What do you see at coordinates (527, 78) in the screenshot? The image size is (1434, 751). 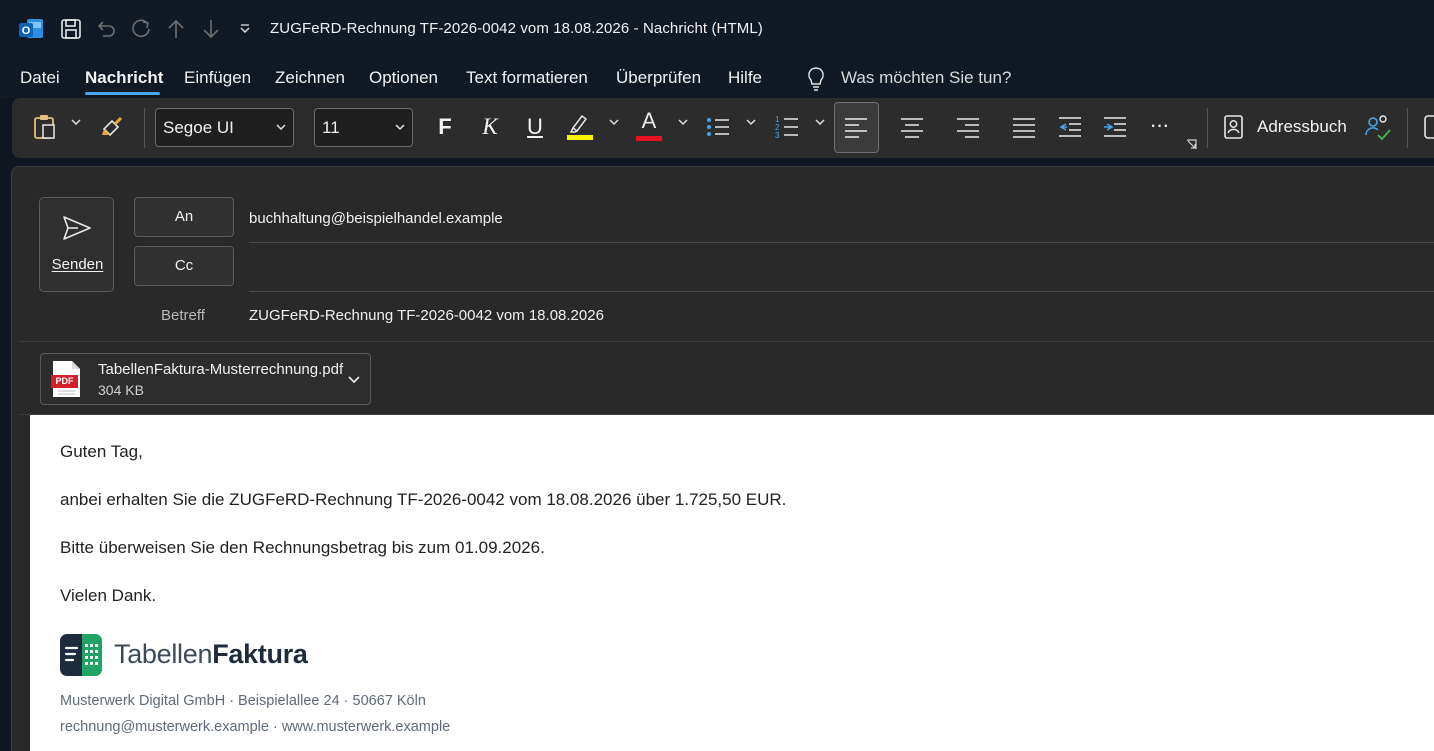 I see `tab-text-formatieren: Text formatieren` at bounding box center [527, 78].